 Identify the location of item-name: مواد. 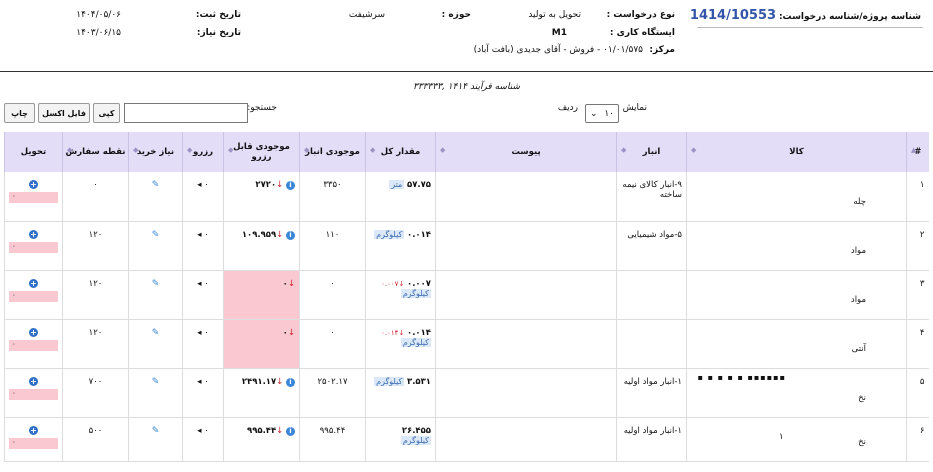
(858, 299).